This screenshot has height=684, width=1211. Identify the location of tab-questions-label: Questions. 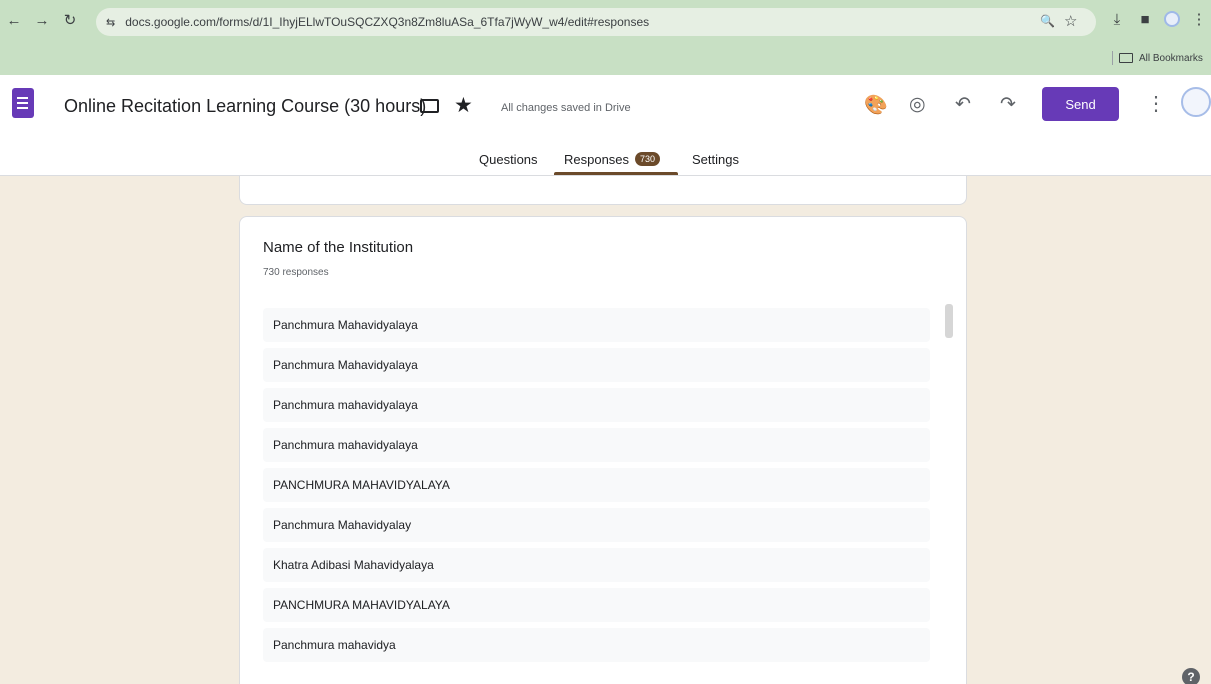
(508, 159).